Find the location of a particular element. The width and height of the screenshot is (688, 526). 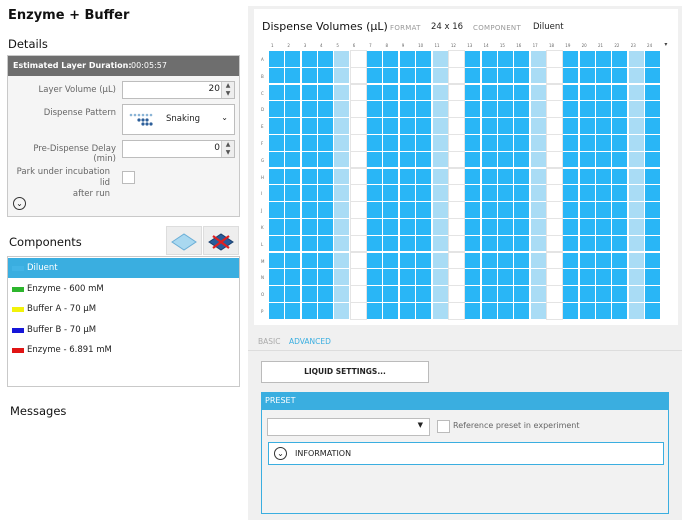

component-row: Diluent is located at coordinates (123, 268).